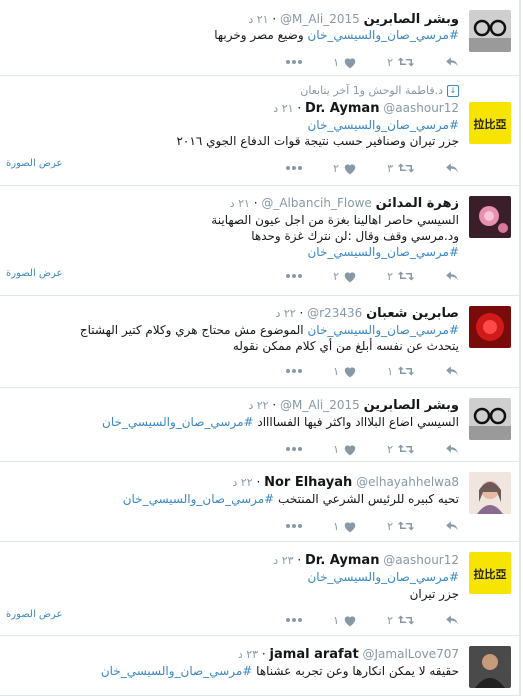  I want to click on like-count: ١, so click(336, 620).